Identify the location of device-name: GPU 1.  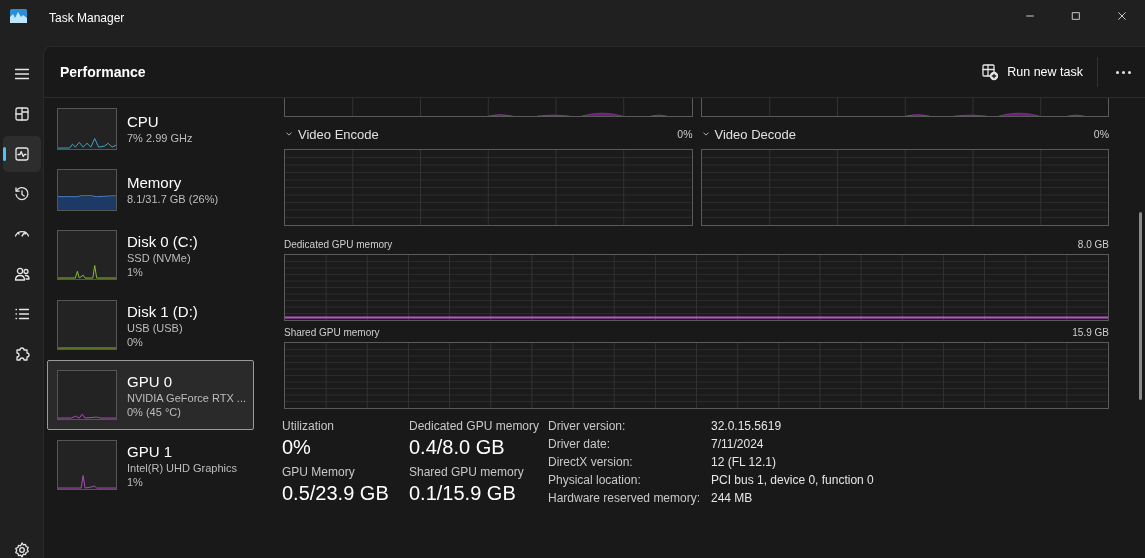
(150, 451).